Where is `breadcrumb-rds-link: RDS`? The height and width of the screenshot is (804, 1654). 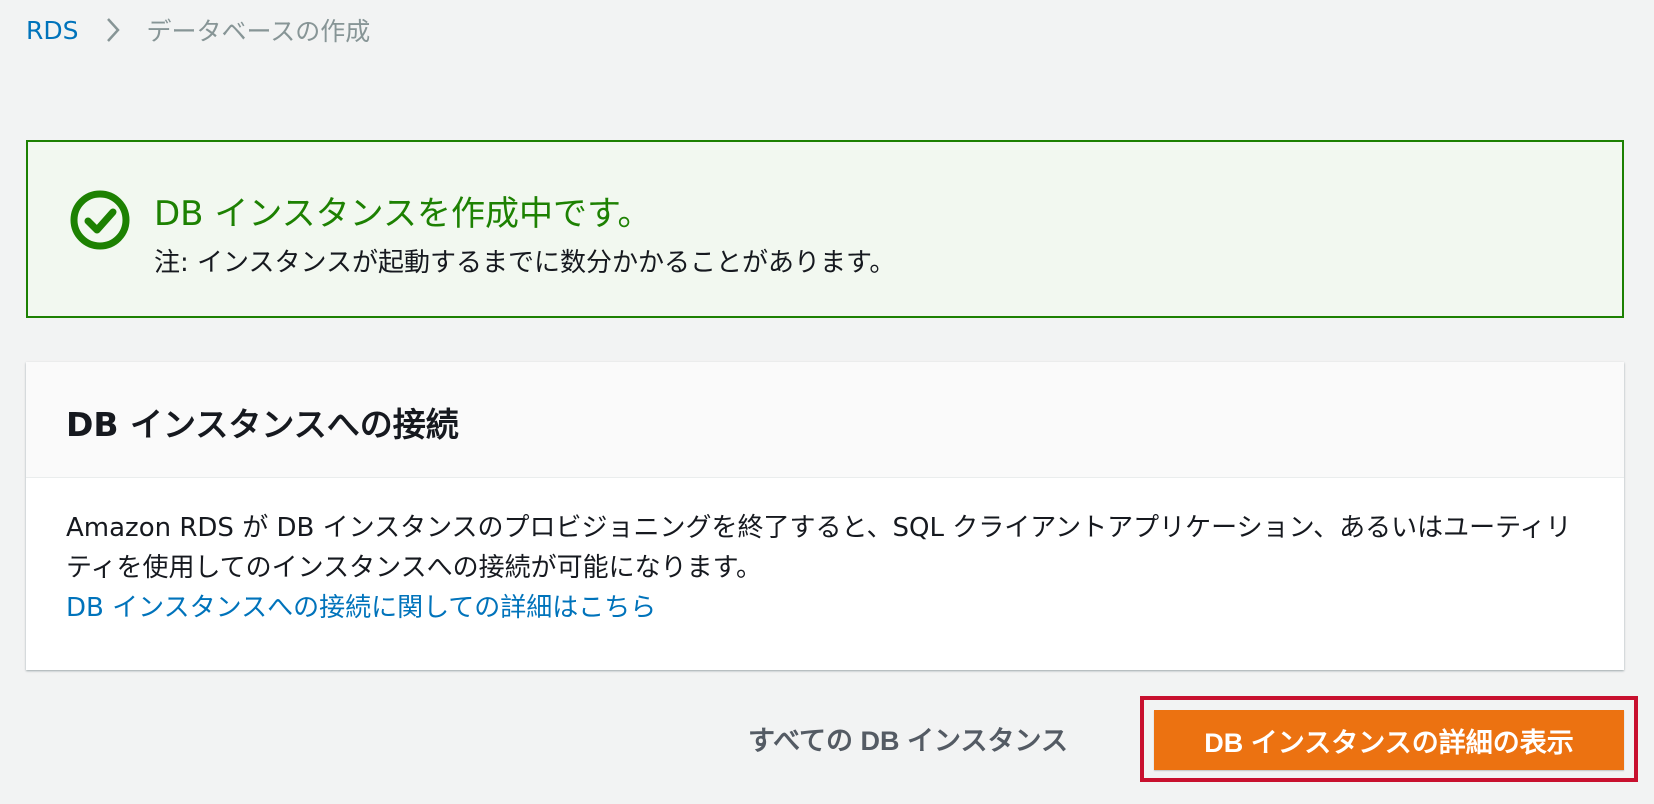 breadcrumb-rds-link: RDS is located at coordinates (52, 30).